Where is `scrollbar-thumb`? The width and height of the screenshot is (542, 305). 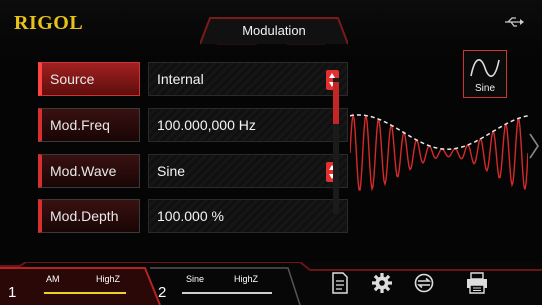
scrollbar-thumb is located at coordinates (336, 103).